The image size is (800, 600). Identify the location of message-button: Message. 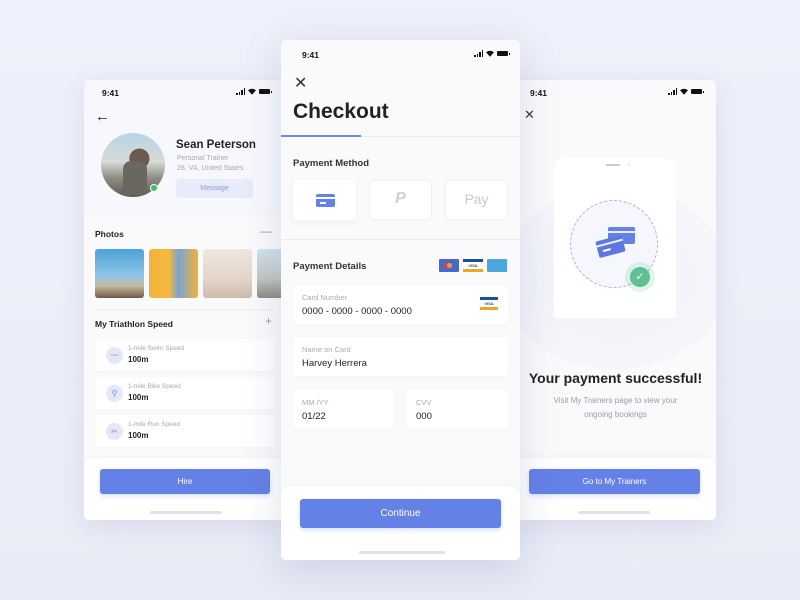
(214, 188).